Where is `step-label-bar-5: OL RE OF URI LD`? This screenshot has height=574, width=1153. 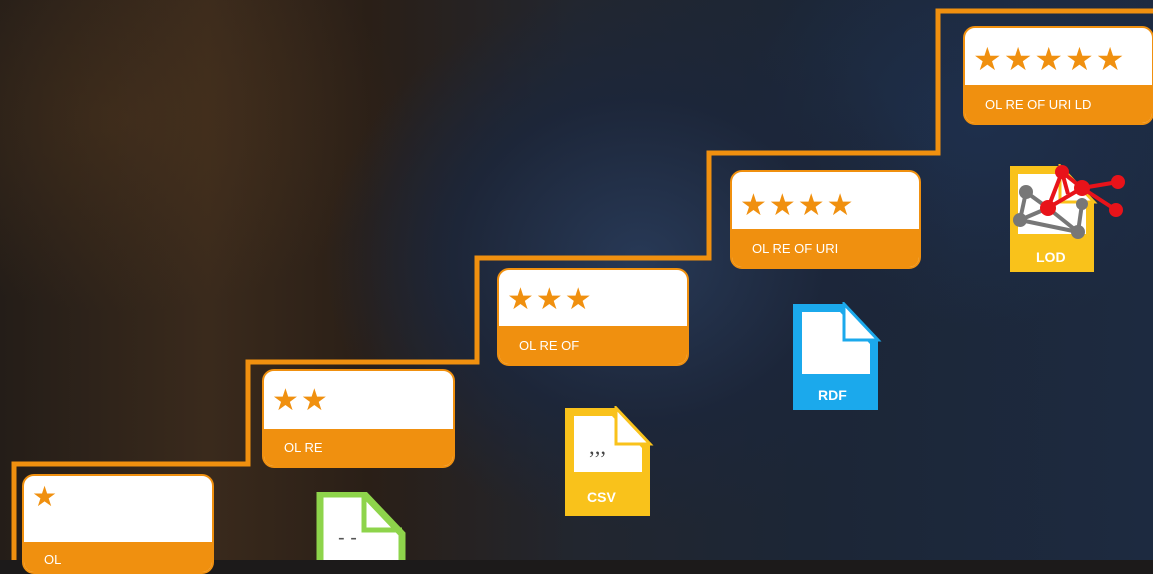
step-label-bar-5: OL RE OF URI LD is located at coordinates (1058, 104).